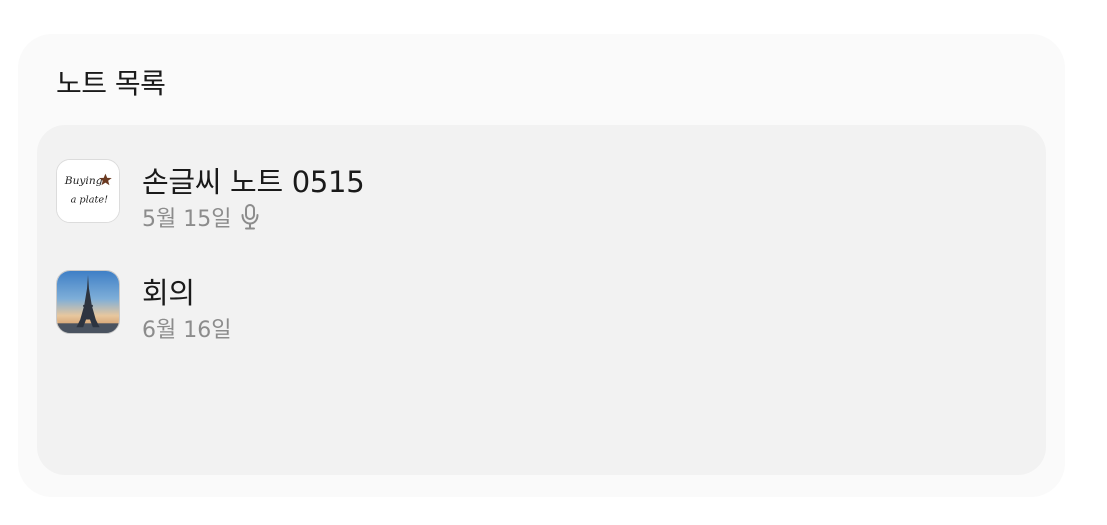 The width and height of the screenshot is (1107, 525). What do you see at coordinates (88, 191) in the screenshot?
I see `handwriting-thumbnail: Buying a plate!` at bounding box center [88, 191].